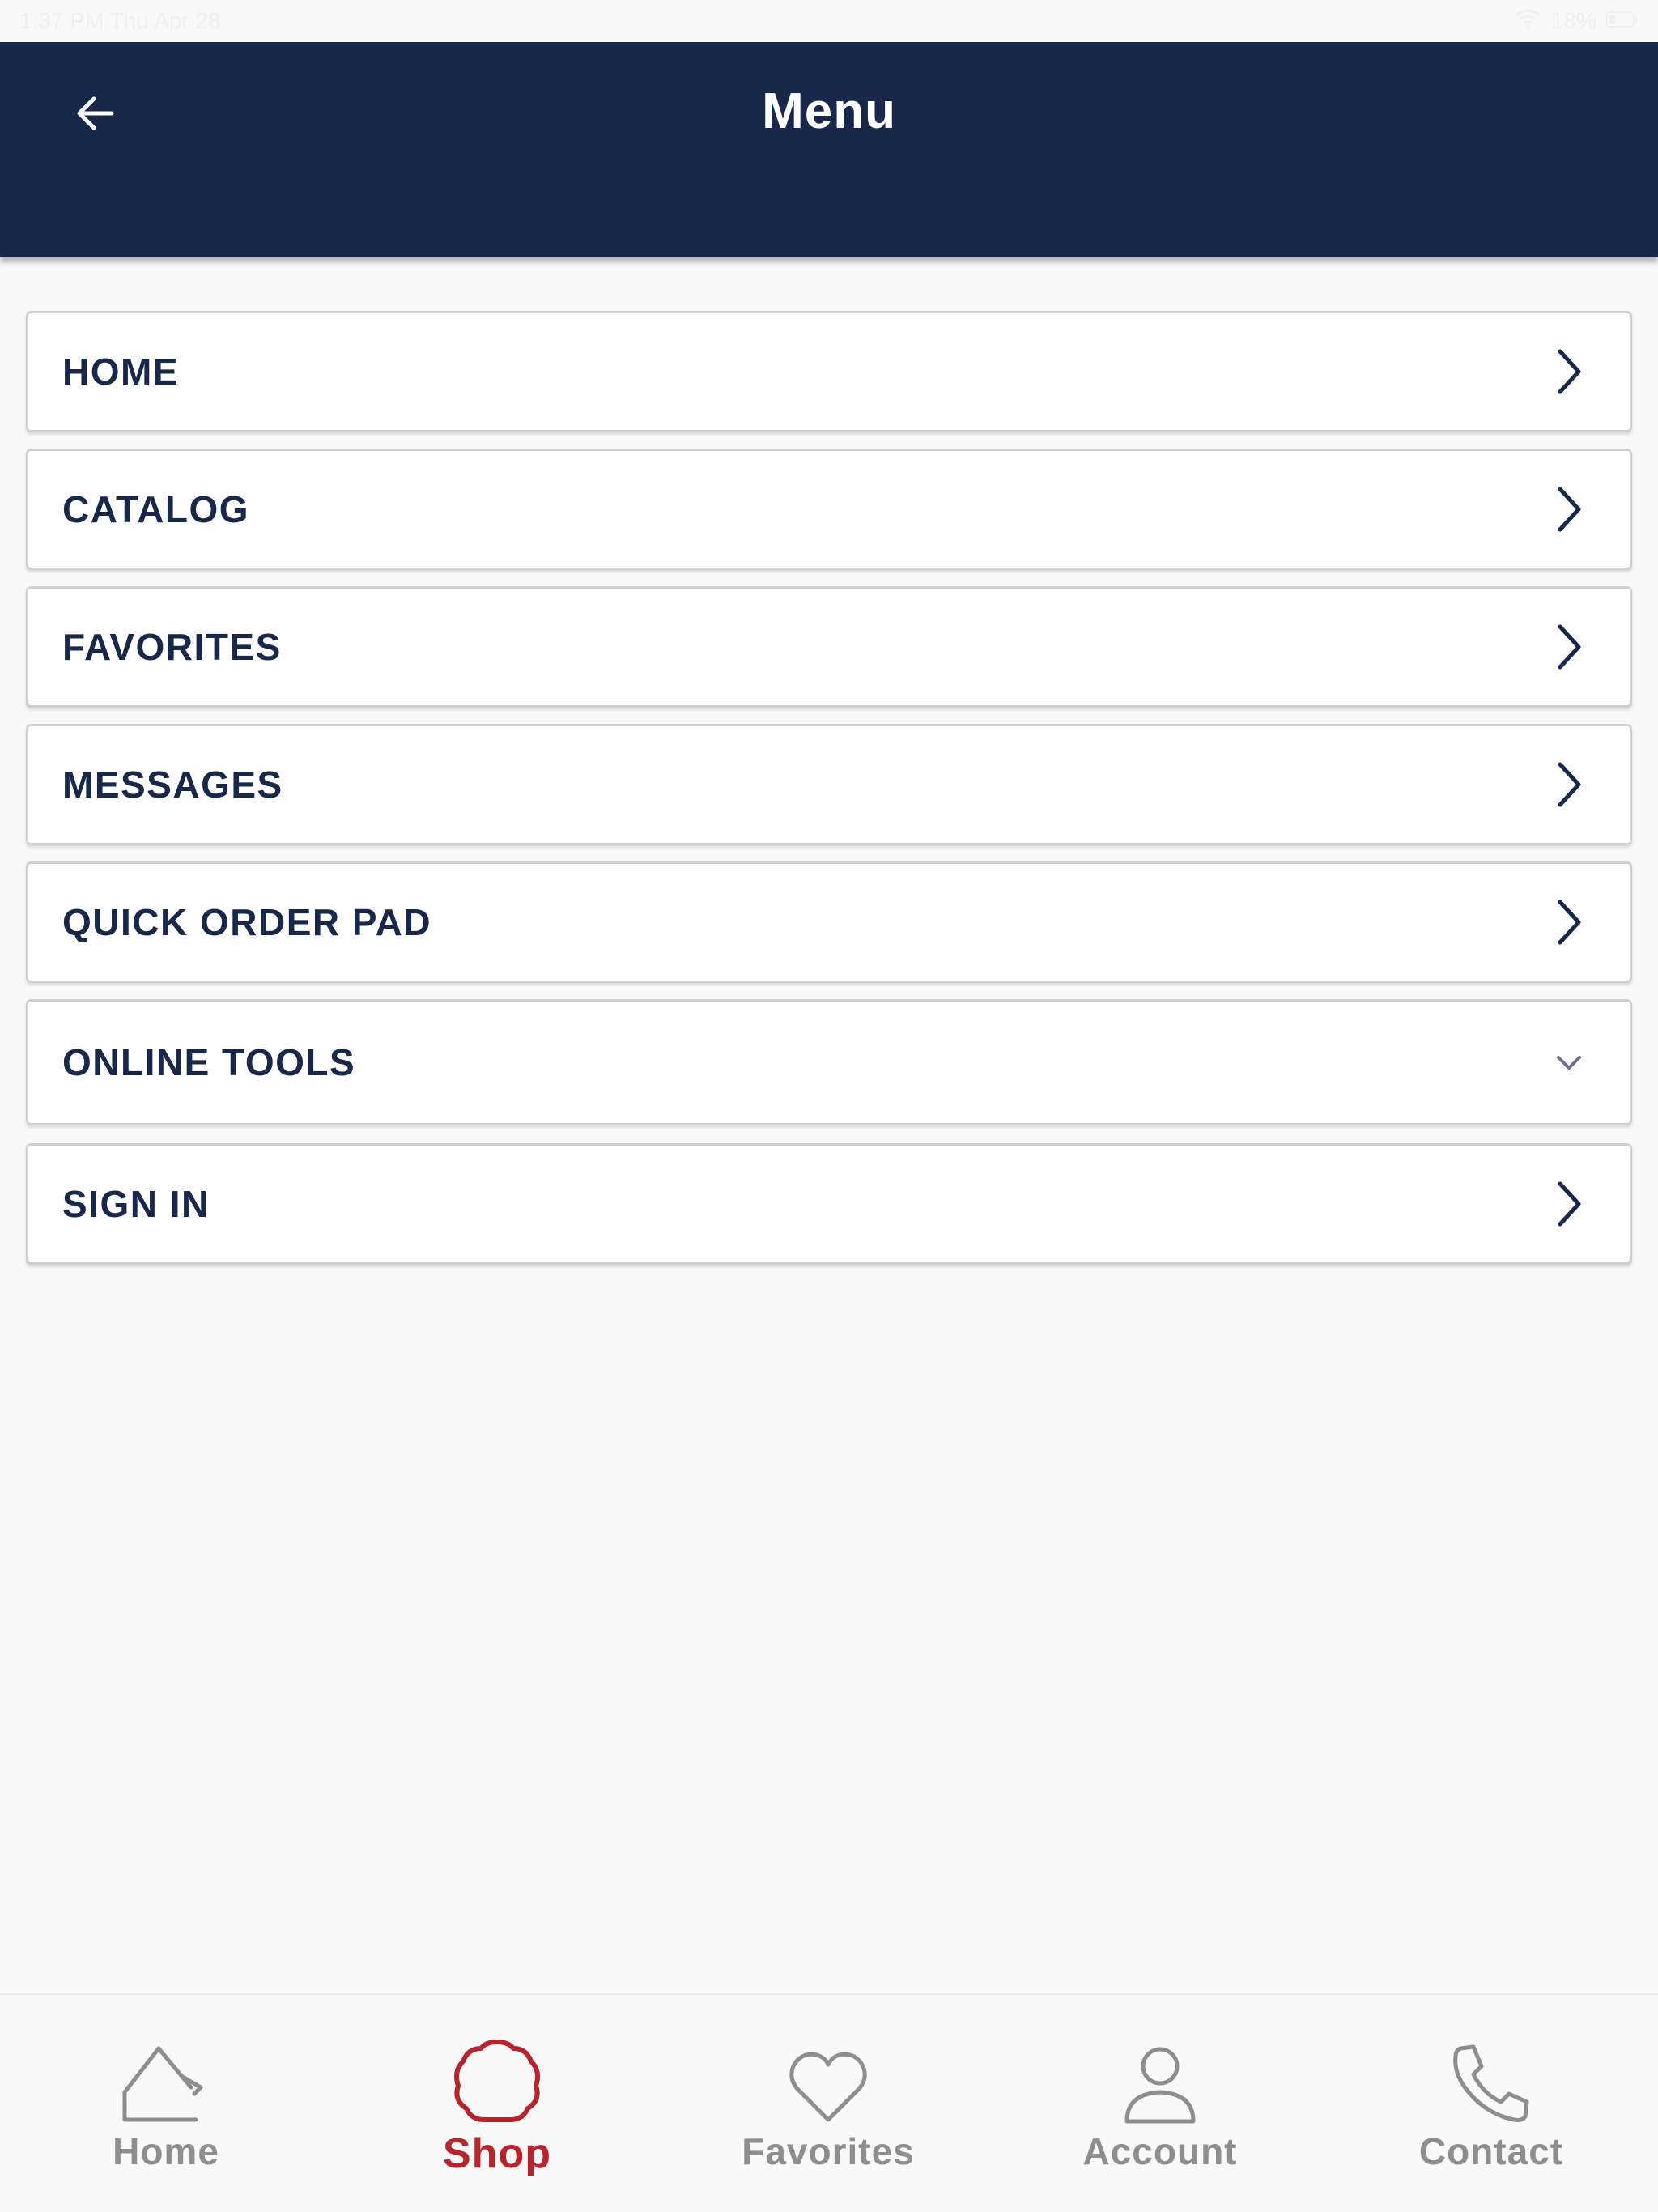  I want to click on tab-shop: Shop, so click(497, 2103).